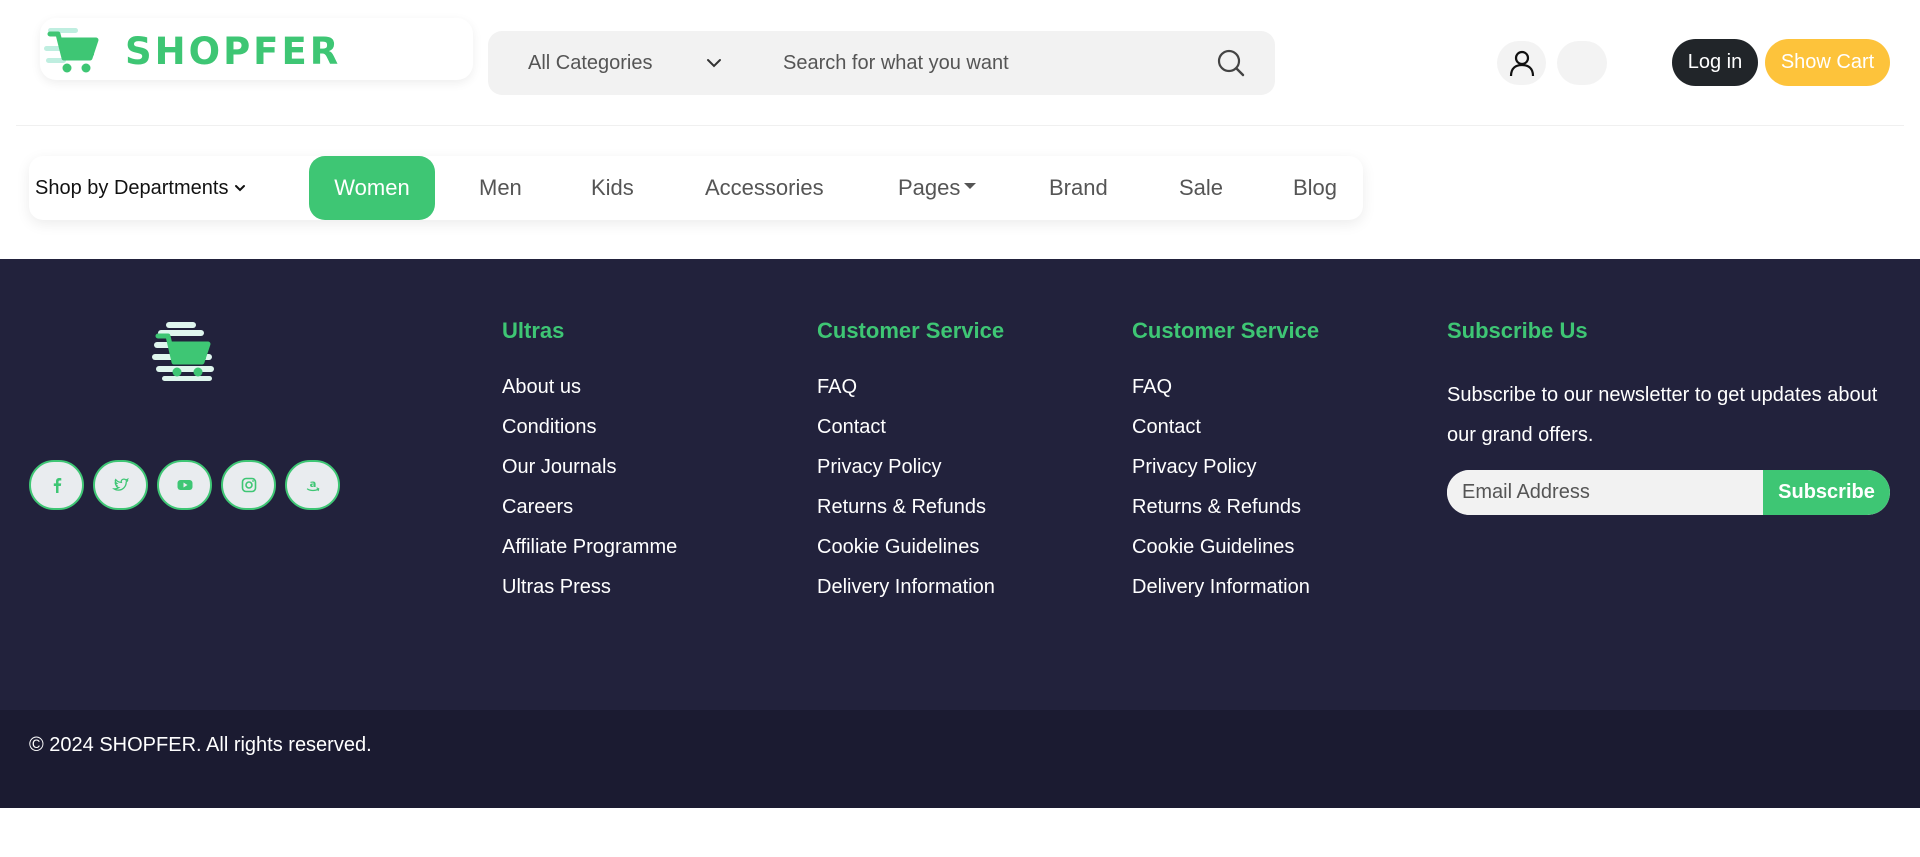 The height and width of the screenshot is (857, 1920). I want to click on nav-item-label: Kids, so click(612, 187).